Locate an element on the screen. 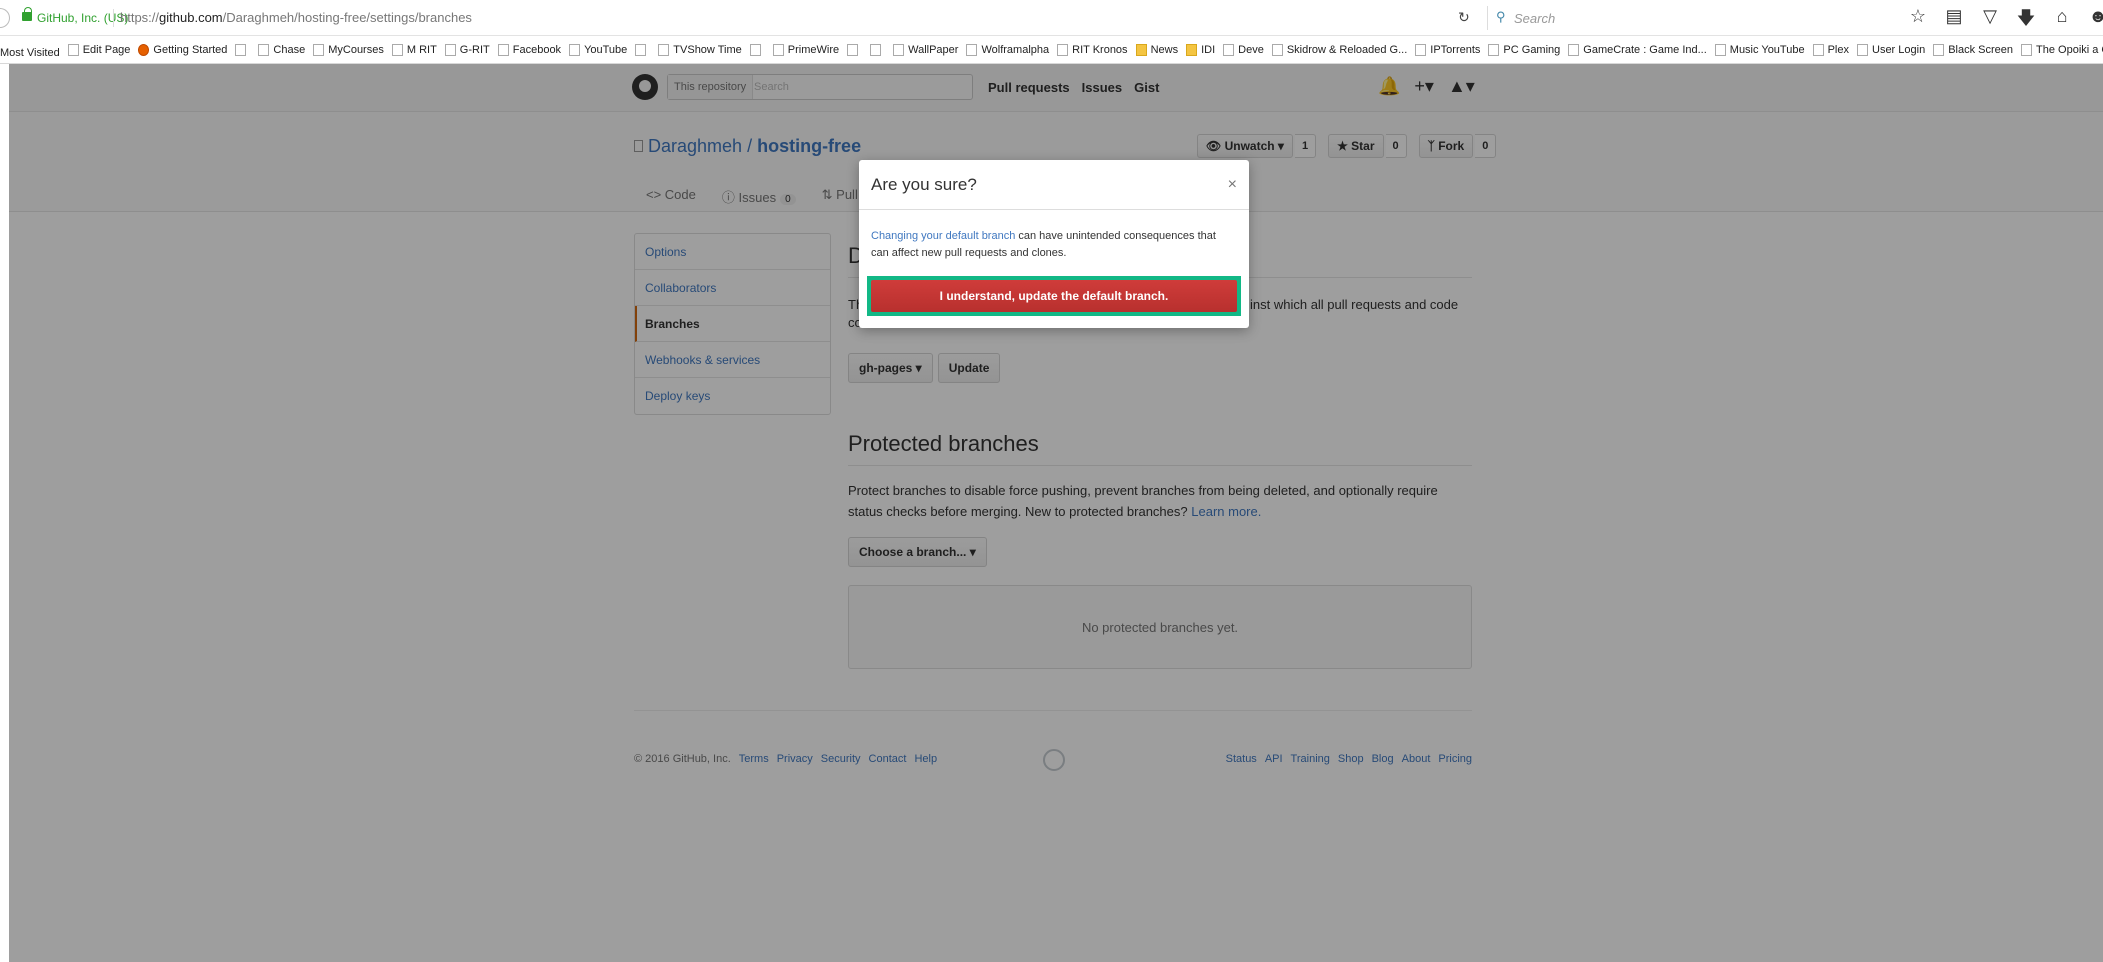 Image resolution: width=2103 pixels, height=962 pixels. confirm-update-default-branch-button: I understand, update the default branch. is located at coordinates (1054, 296).